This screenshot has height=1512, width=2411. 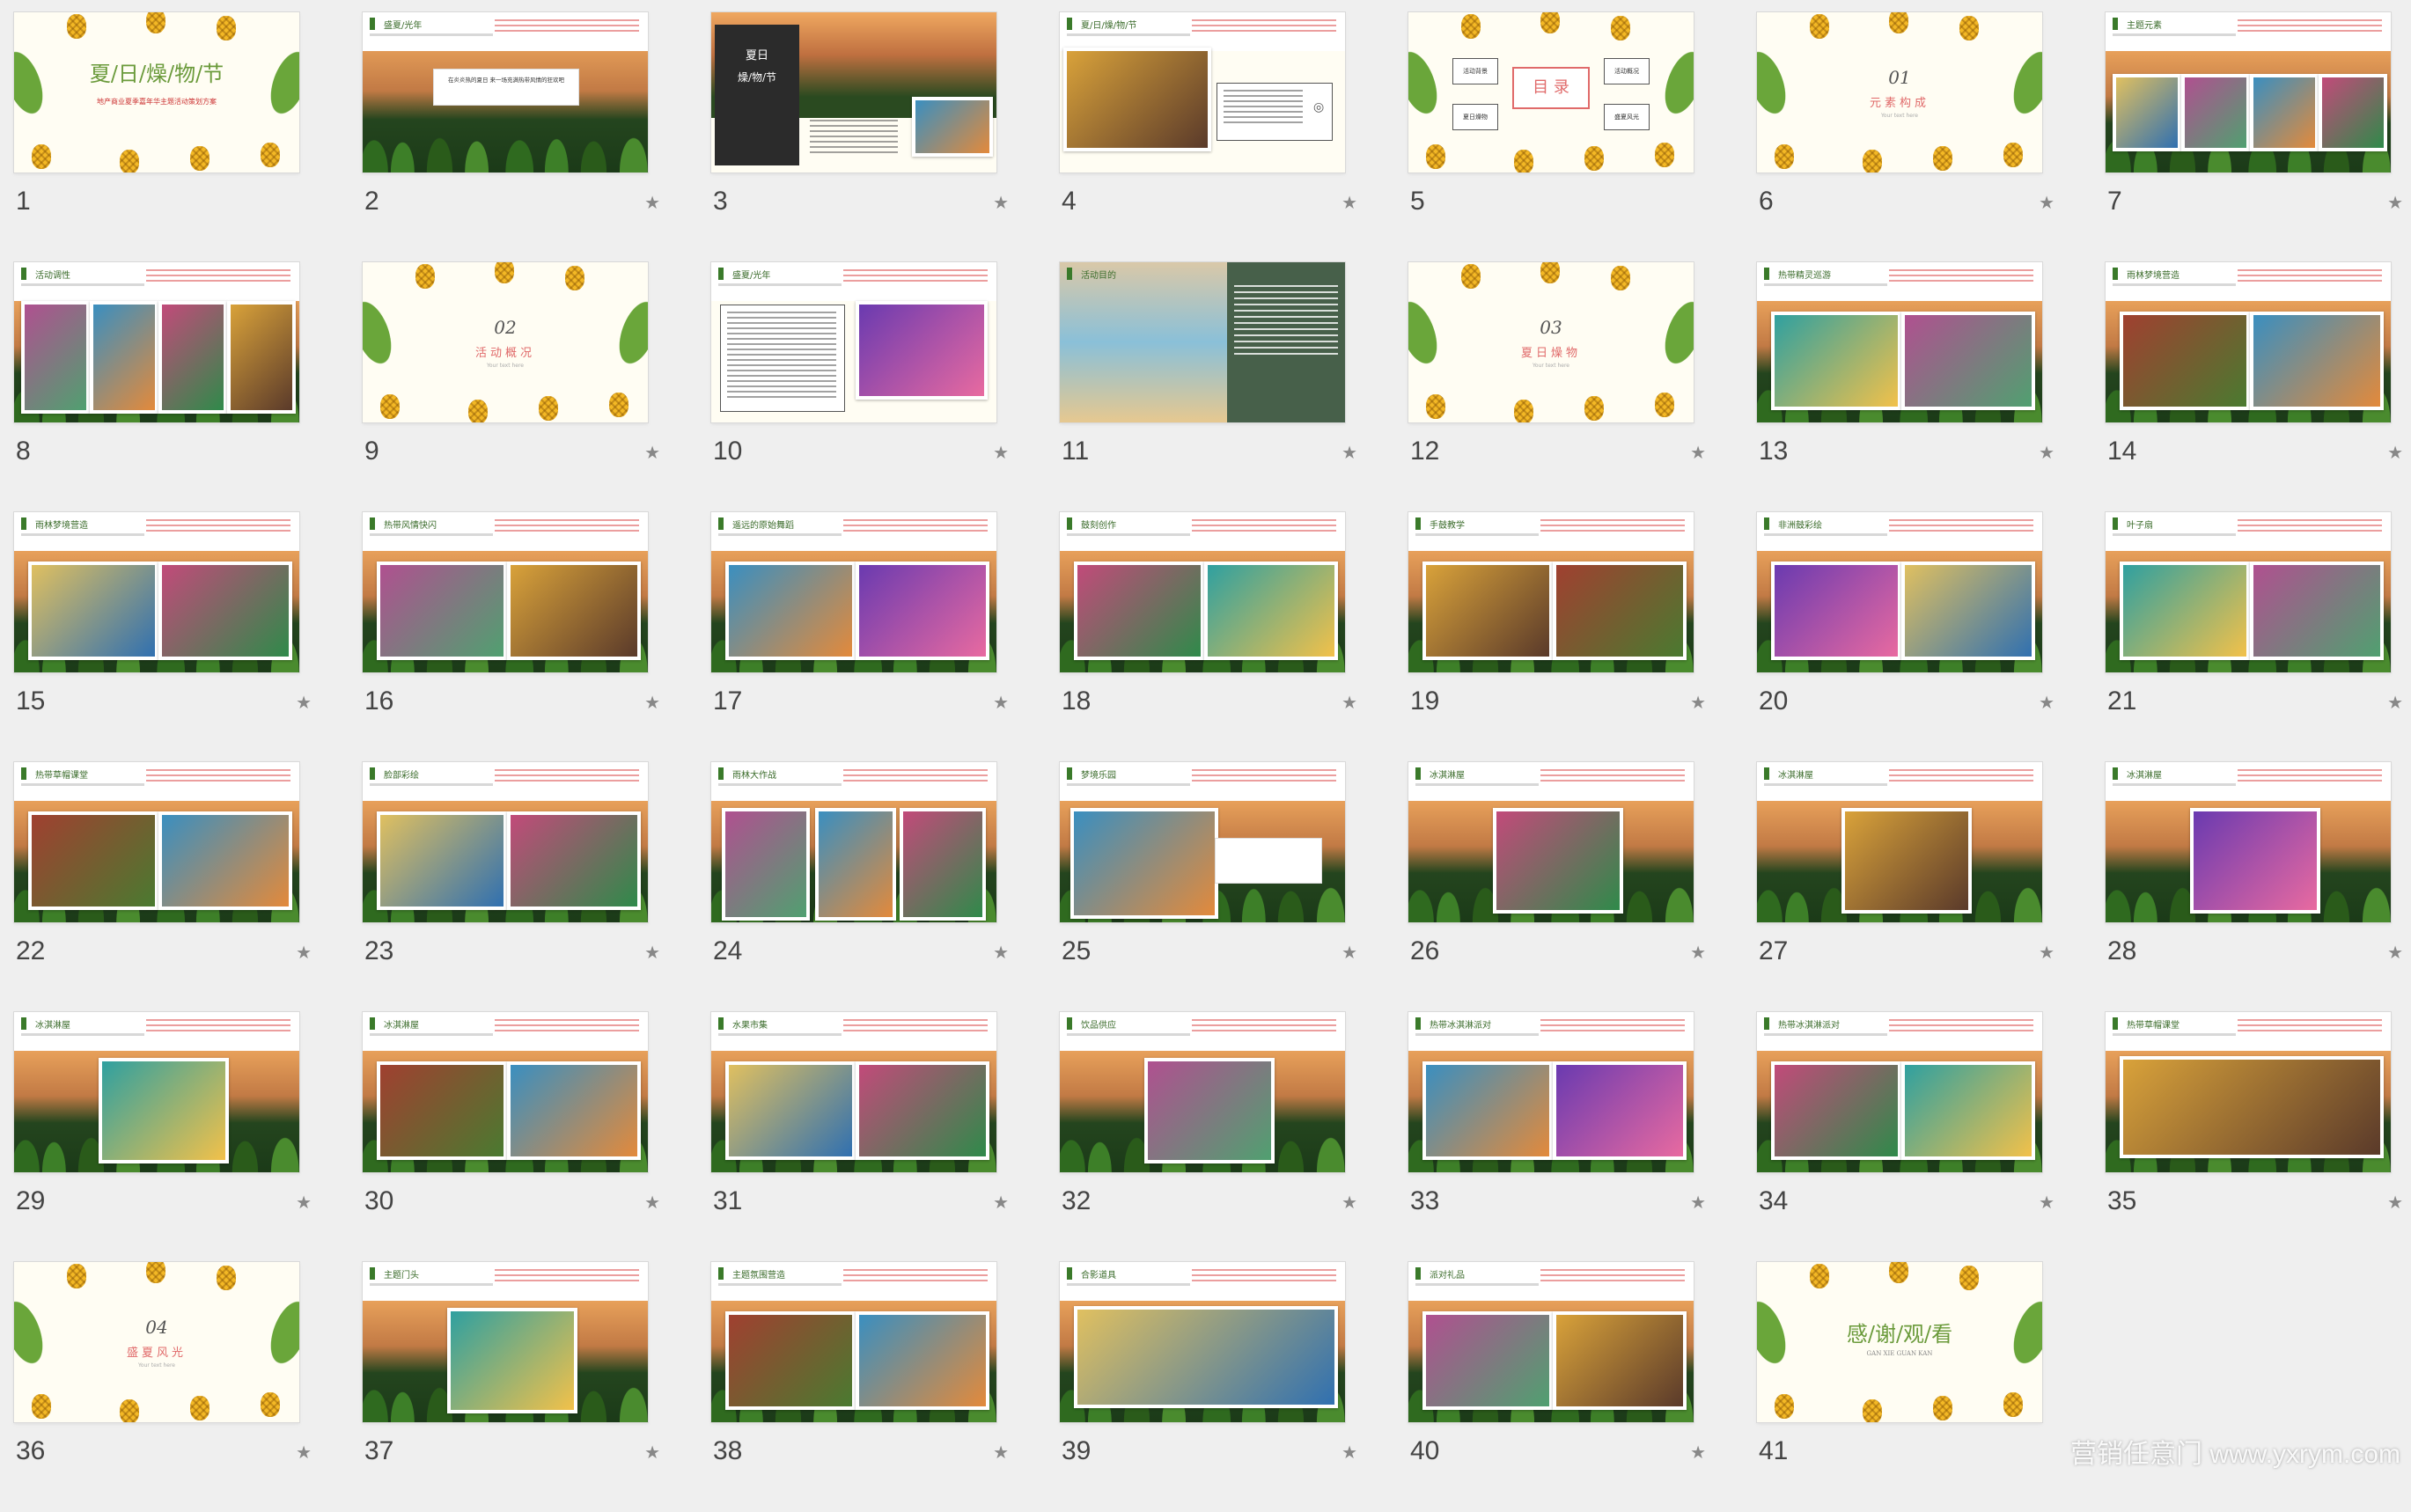 What do you see at coordinates (1202, 1092) in the screenshot?
I see `slide-thumbnail: 饮品供应` at bounding box center [1202, 1092].